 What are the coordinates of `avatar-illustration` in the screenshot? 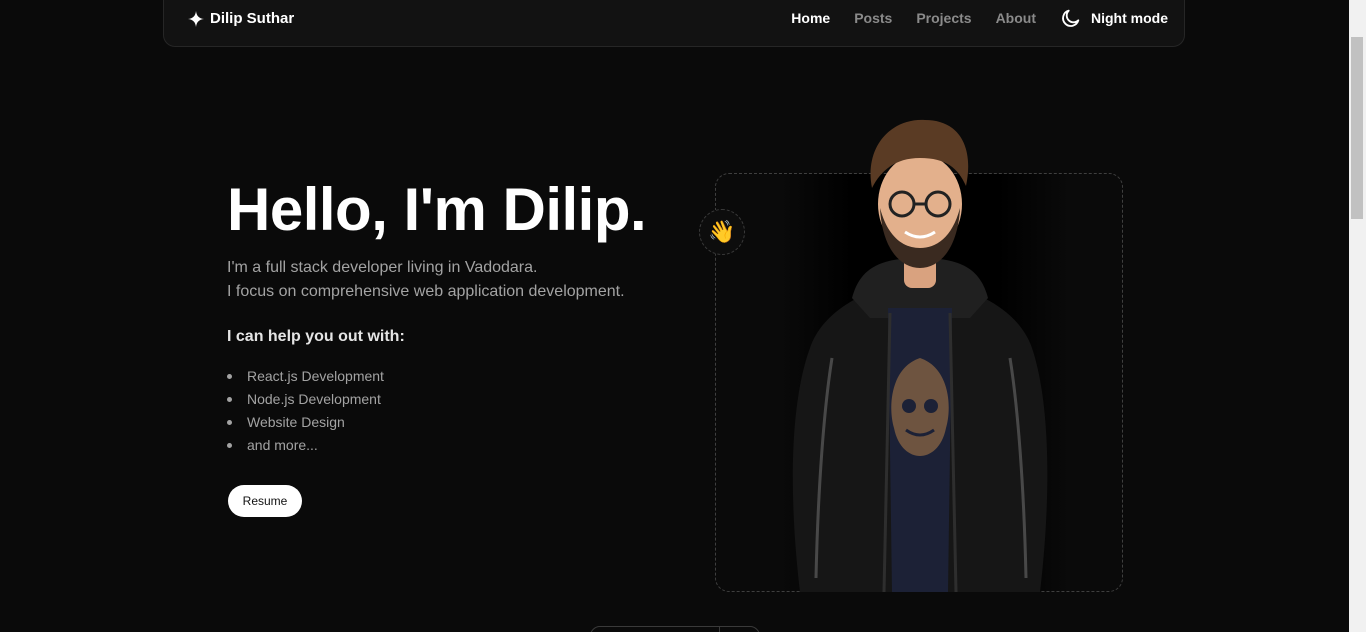 It's located at (920, 355).